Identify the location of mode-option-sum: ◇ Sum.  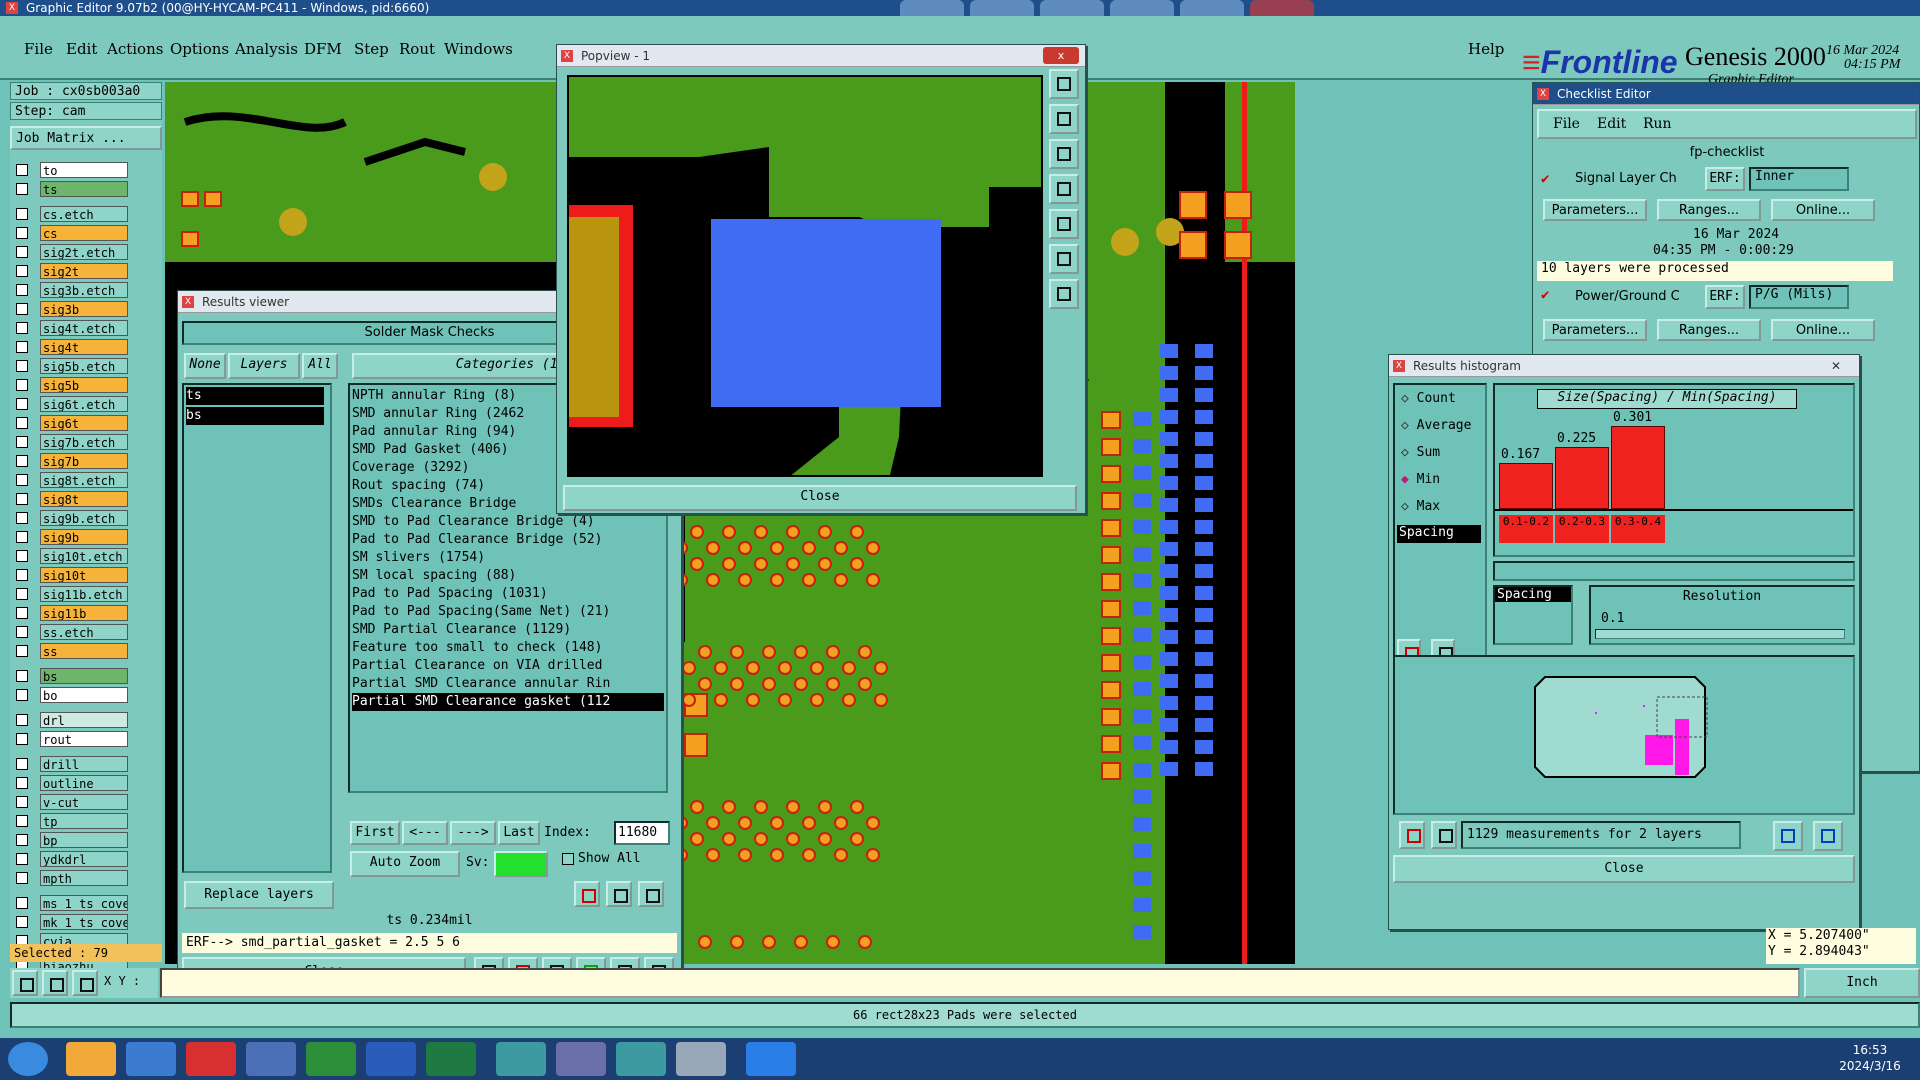
(1420, 452).